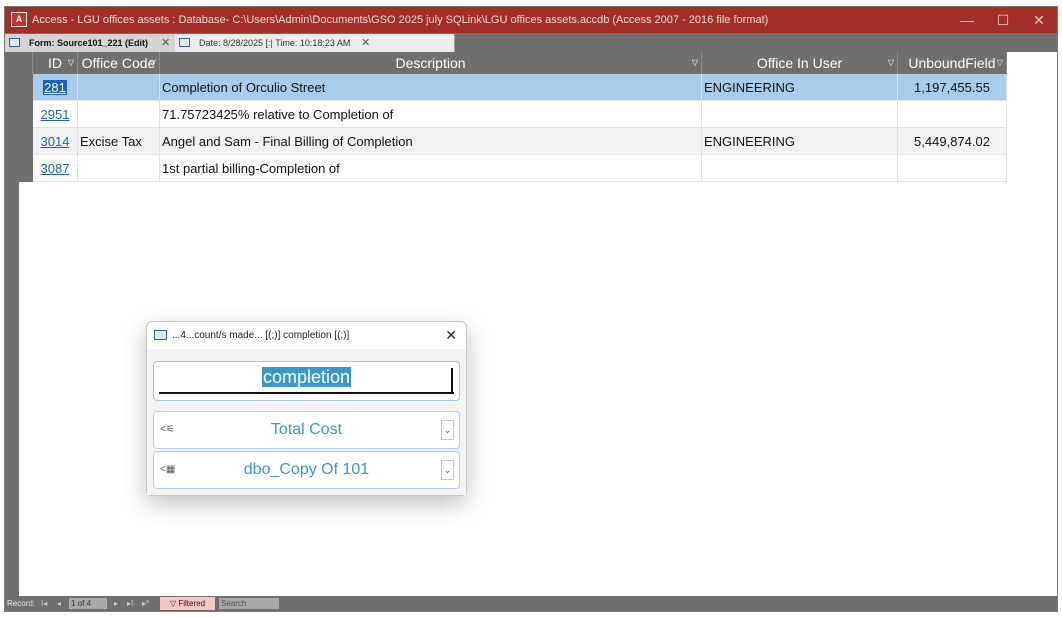 This screenshot has width=1062, height=617. Describe the element at coordinates (88, 603) in the screenshot. I see `record-position-field: 1 of 4` at that location.